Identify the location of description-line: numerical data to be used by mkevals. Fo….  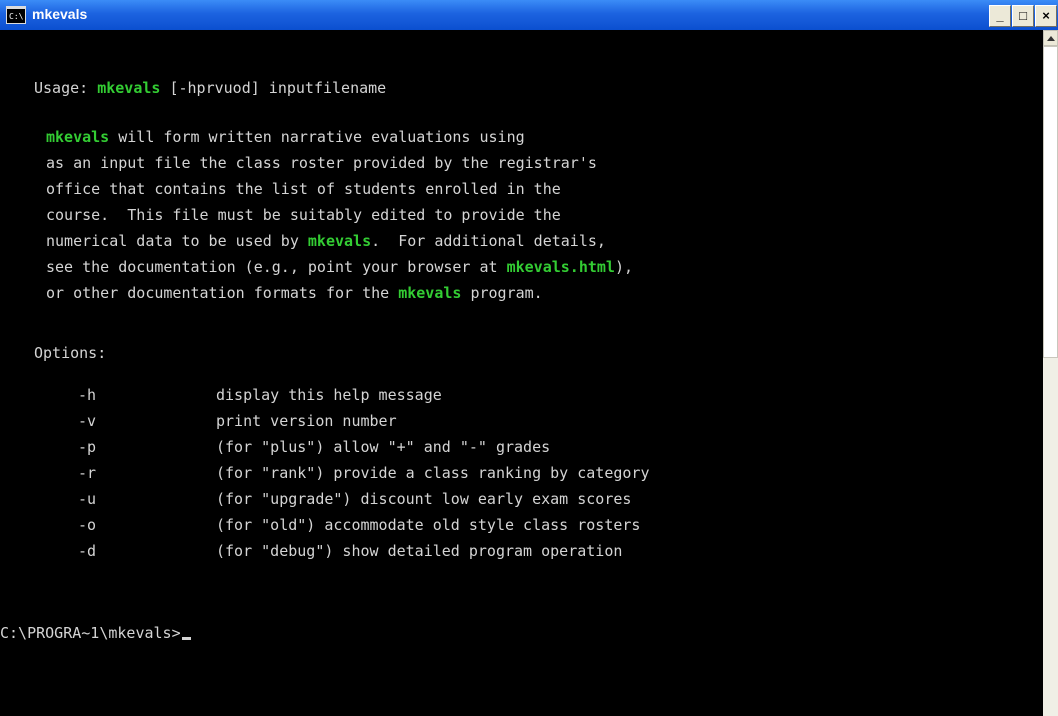
(326, 241).